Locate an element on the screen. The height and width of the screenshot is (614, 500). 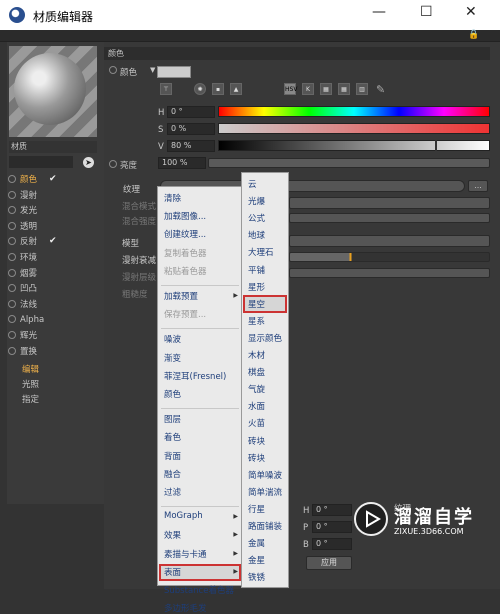
brightness-radio-icon is located at coordinates (113, 164).